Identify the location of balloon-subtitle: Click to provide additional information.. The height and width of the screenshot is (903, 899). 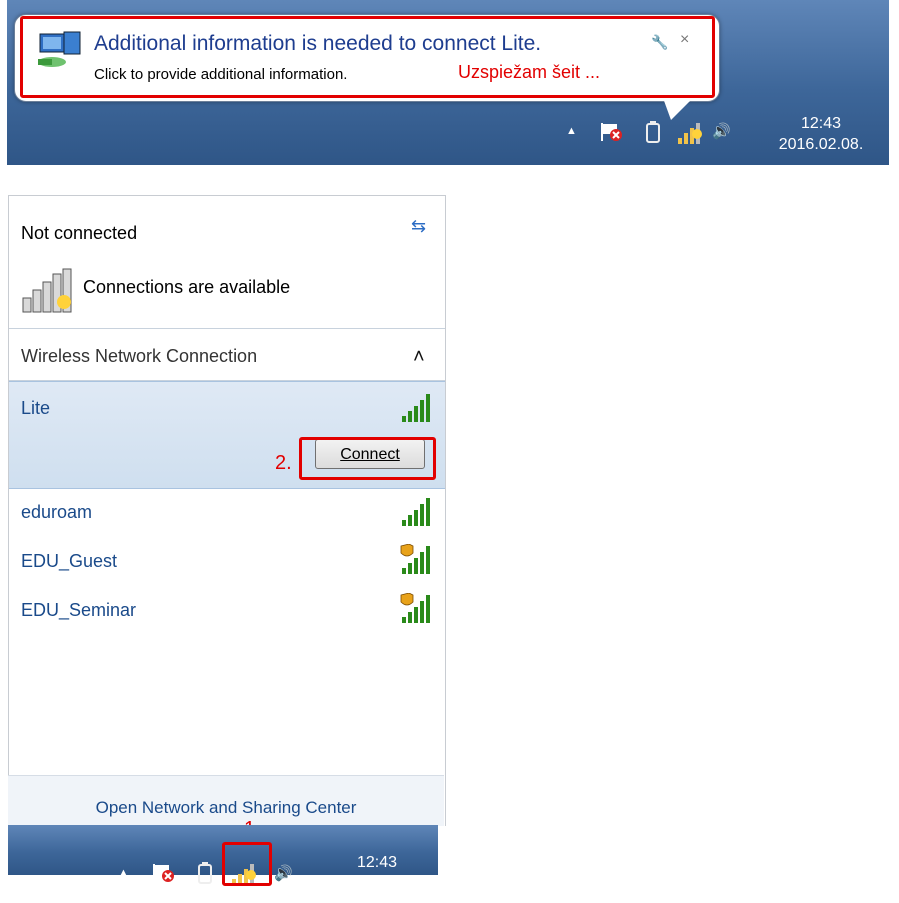
(220, 74).